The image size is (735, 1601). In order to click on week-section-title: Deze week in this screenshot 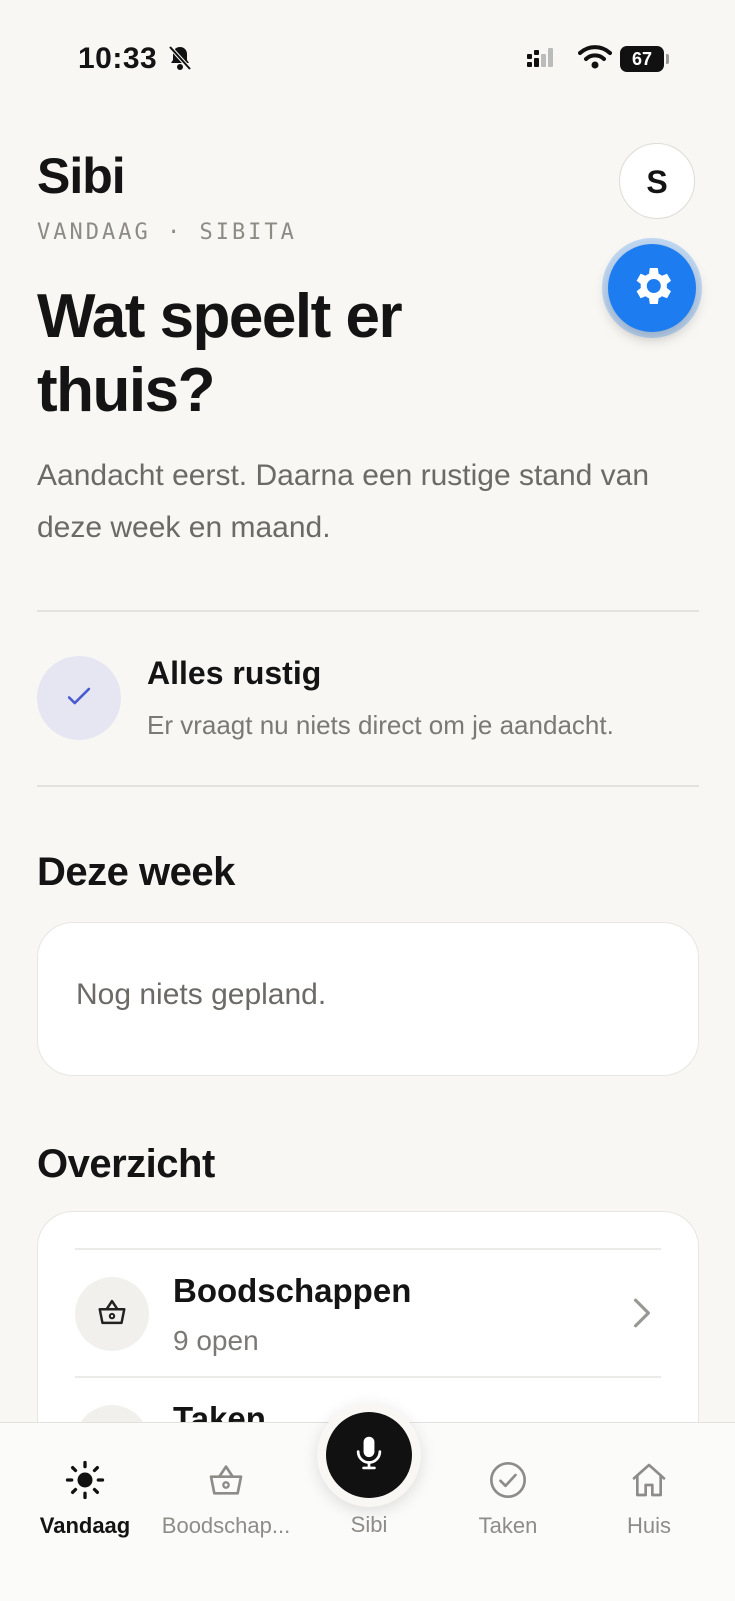, I will do `click(136, 872)`.